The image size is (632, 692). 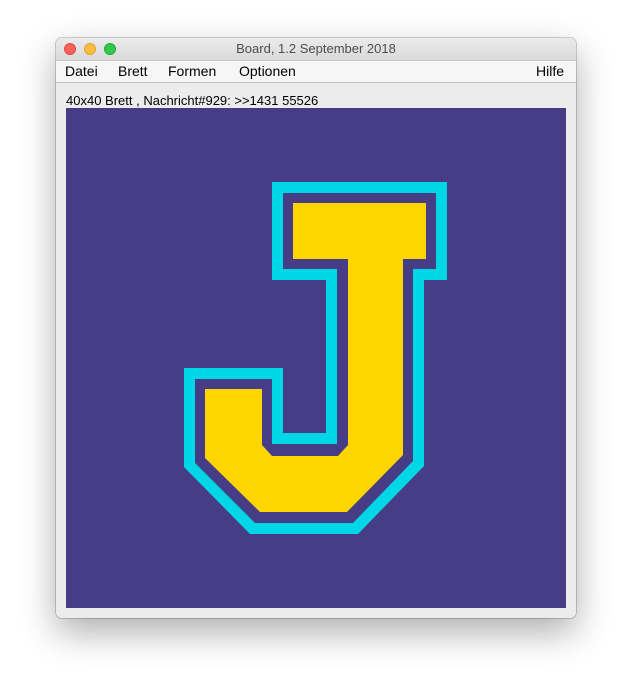 I want to click on menu-formen: Formen, so click(x=192, y=71).